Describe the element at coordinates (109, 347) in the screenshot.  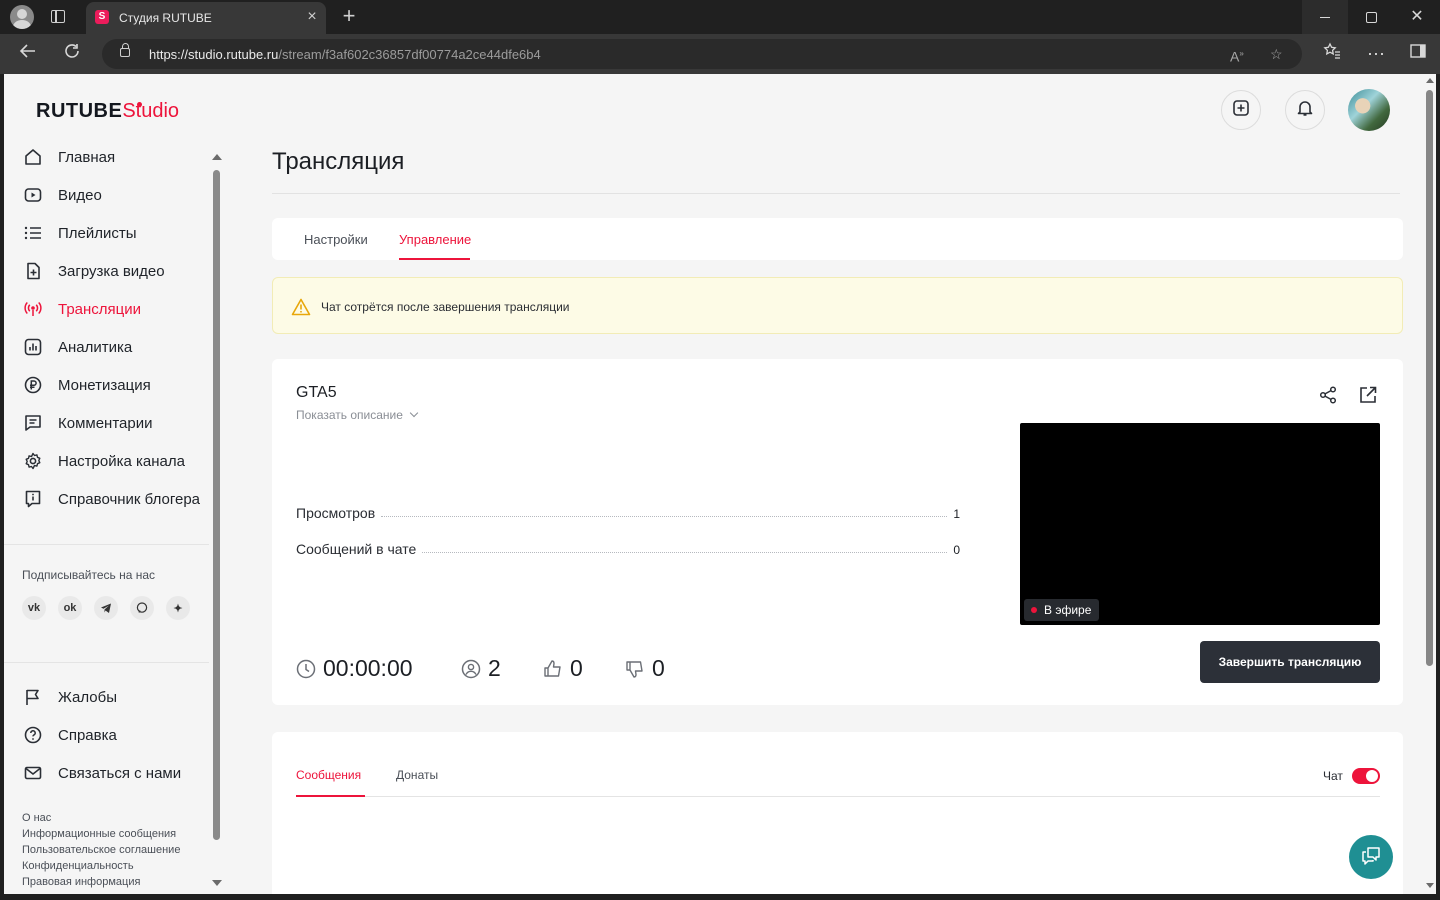
I see `sidebar-item-analytics: Аналитика` at that location.